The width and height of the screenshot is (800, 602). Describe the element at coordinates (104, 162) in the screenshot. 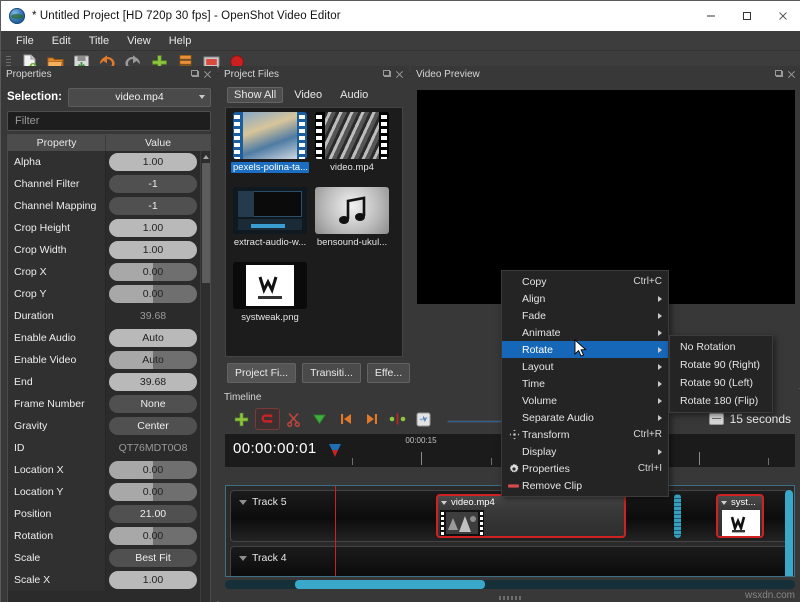

I see `property-row: Alpha 1.00` at that location.